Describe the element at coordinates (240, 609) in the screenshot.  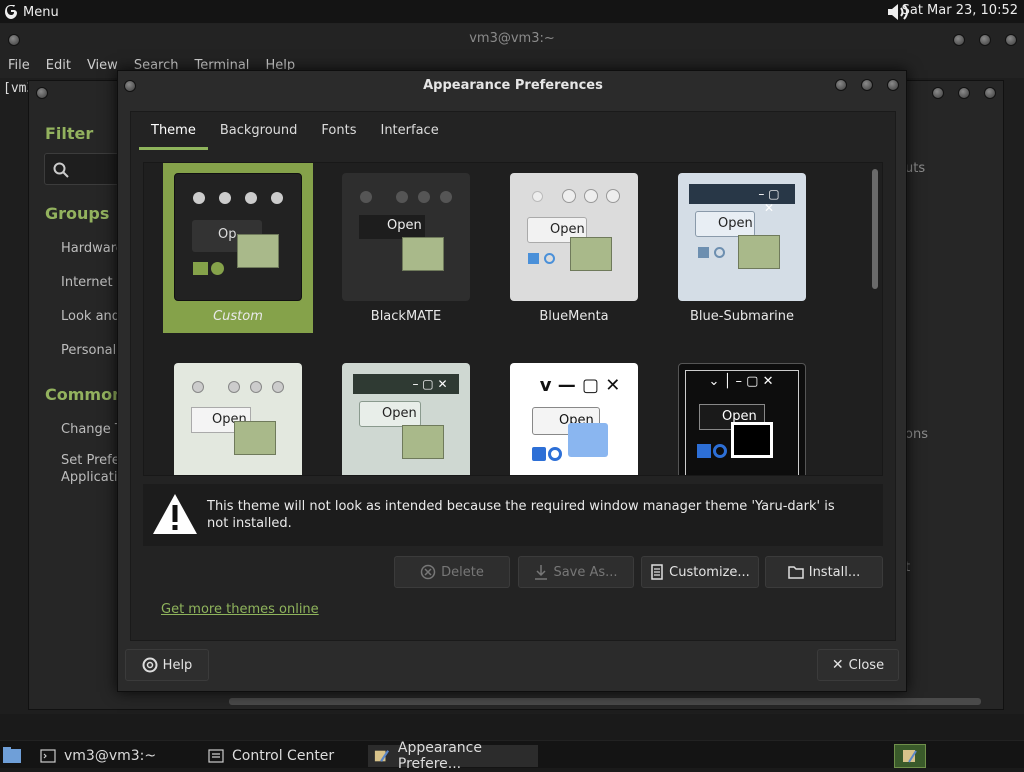
I see `more-themes-link: Get more themes online` at that location.